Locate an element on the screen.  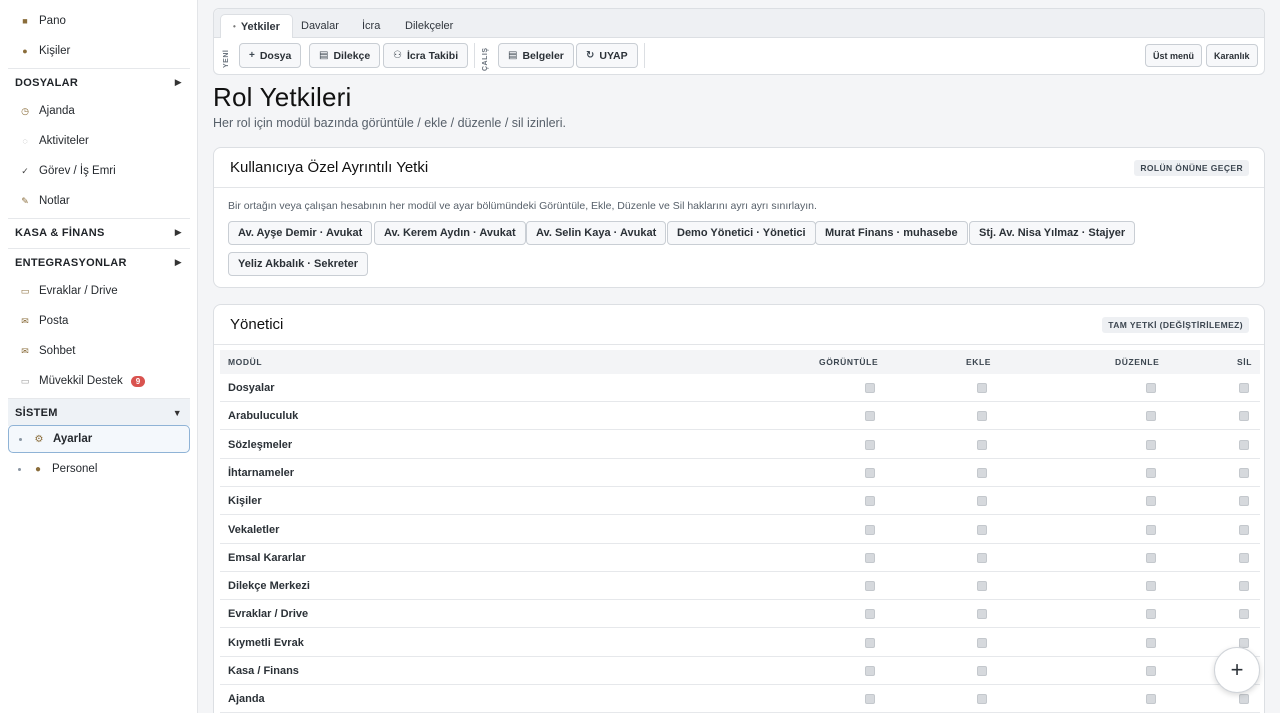
work-group-label: ÇALIŞ is located at coordinates (485, 59).